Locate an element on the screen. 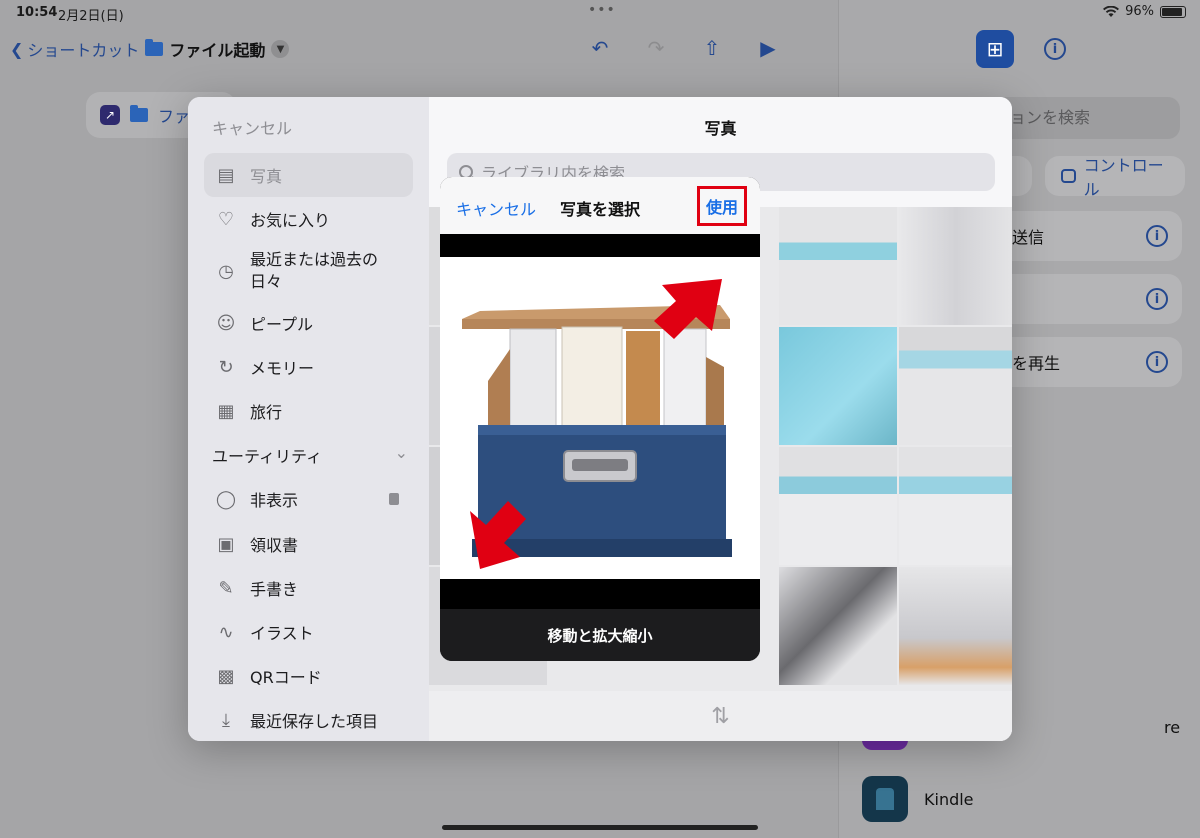 This screenshot has height=838, width=1200. action-row-label: 送信 is located at coordinates (1028, 237).